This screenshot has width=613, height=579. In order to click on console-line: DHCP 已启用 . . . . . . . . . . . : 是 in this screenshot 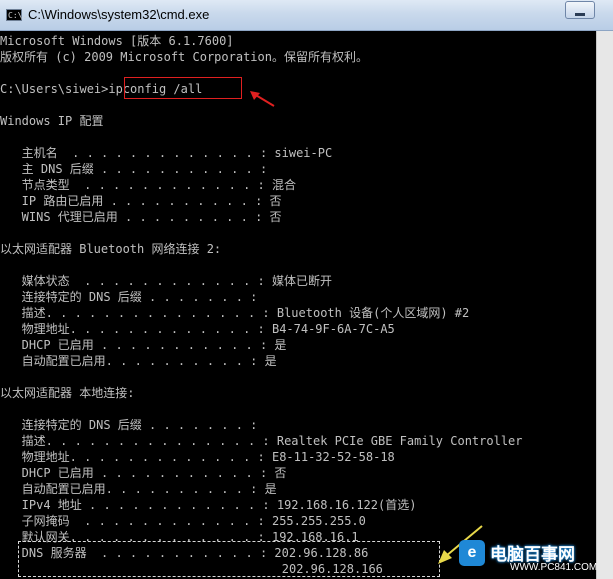, I will do `click(143, 345)`.